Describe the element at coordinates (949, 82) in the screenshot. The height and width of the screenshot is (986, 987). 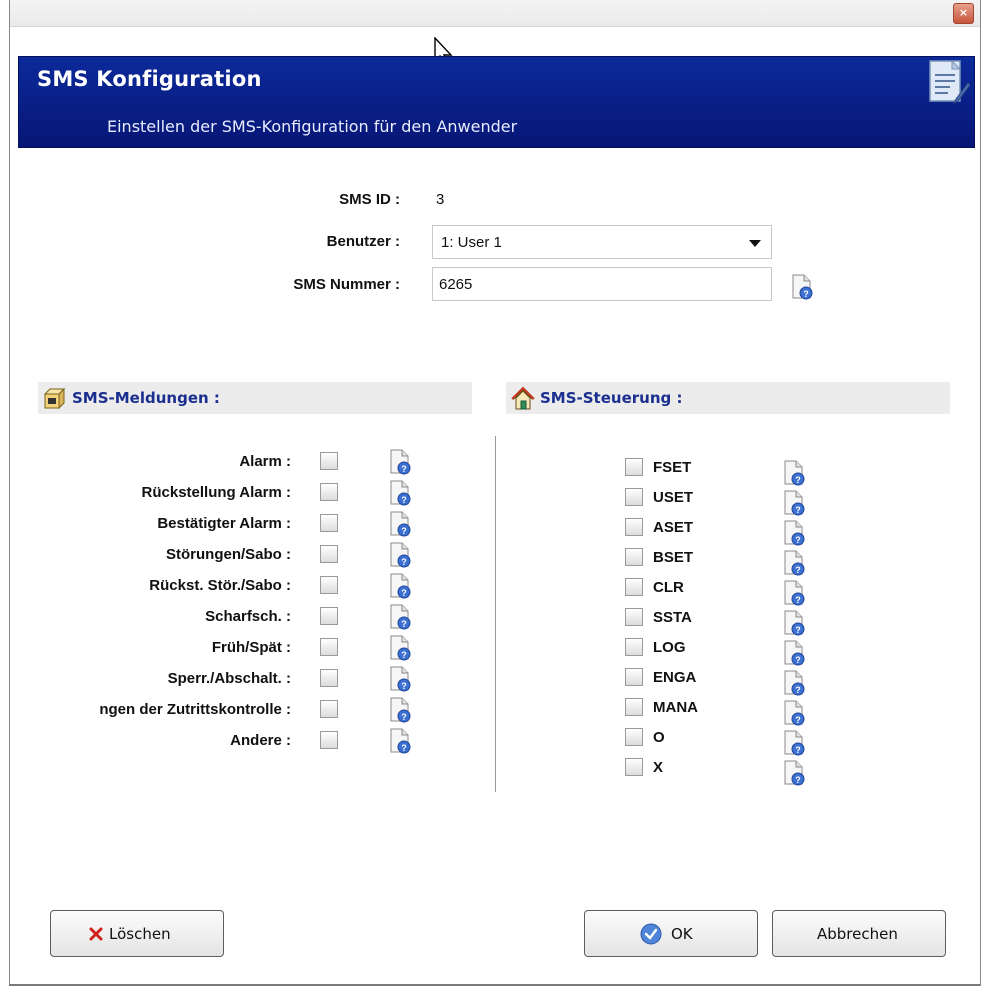
I see `edit-document-icon` at that location.